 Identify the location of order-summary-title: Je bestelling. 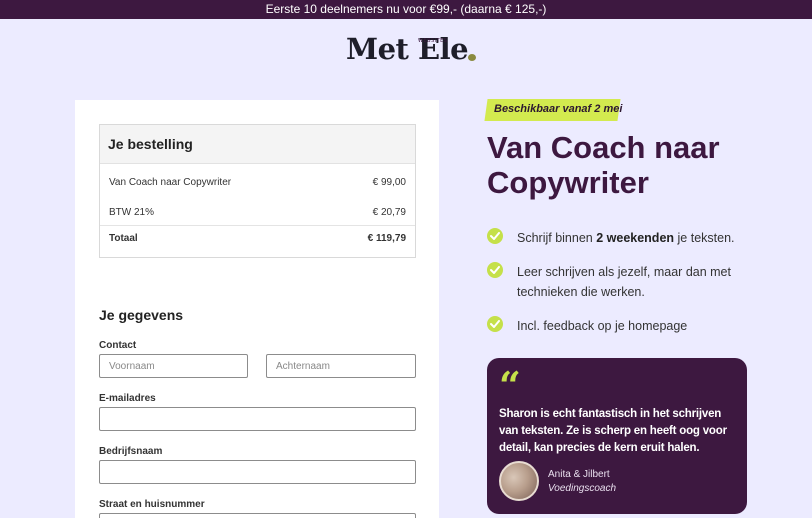
(257, 144).